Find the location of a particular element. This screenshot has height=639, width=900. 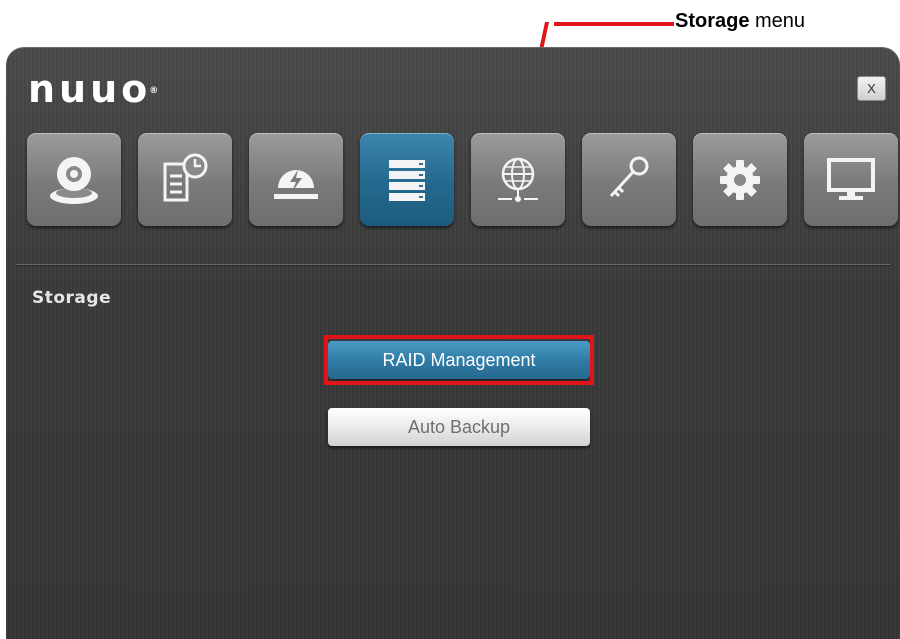

callout-label-bold: Storage is located at coordinates (712, 21).